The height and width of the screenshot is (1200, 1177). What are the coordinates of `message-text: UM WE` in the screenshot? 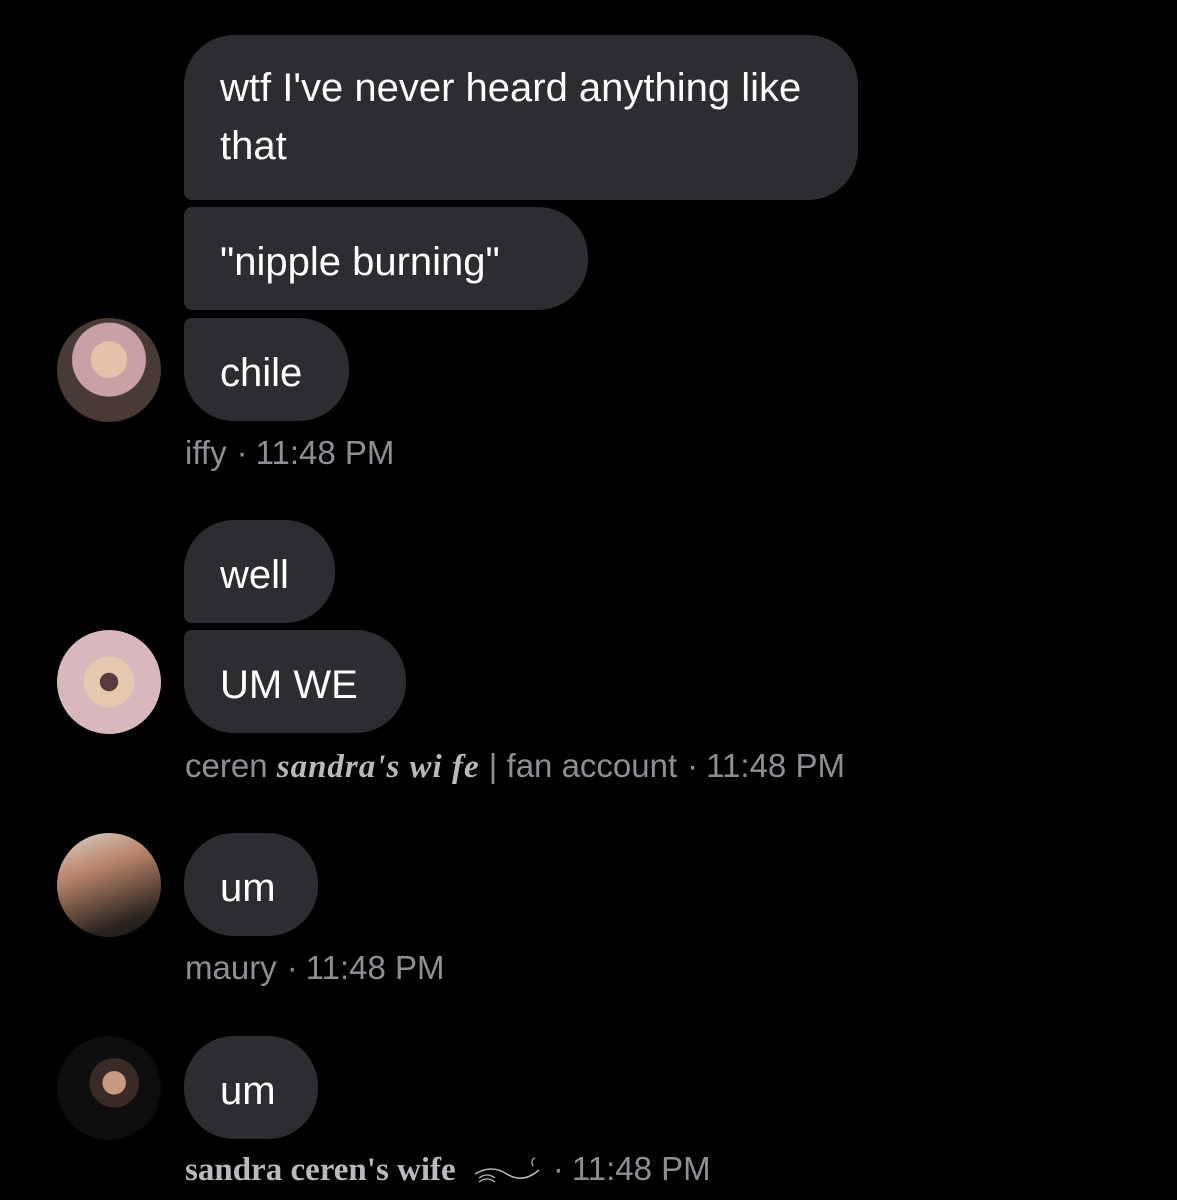 It's located at (289, 685).